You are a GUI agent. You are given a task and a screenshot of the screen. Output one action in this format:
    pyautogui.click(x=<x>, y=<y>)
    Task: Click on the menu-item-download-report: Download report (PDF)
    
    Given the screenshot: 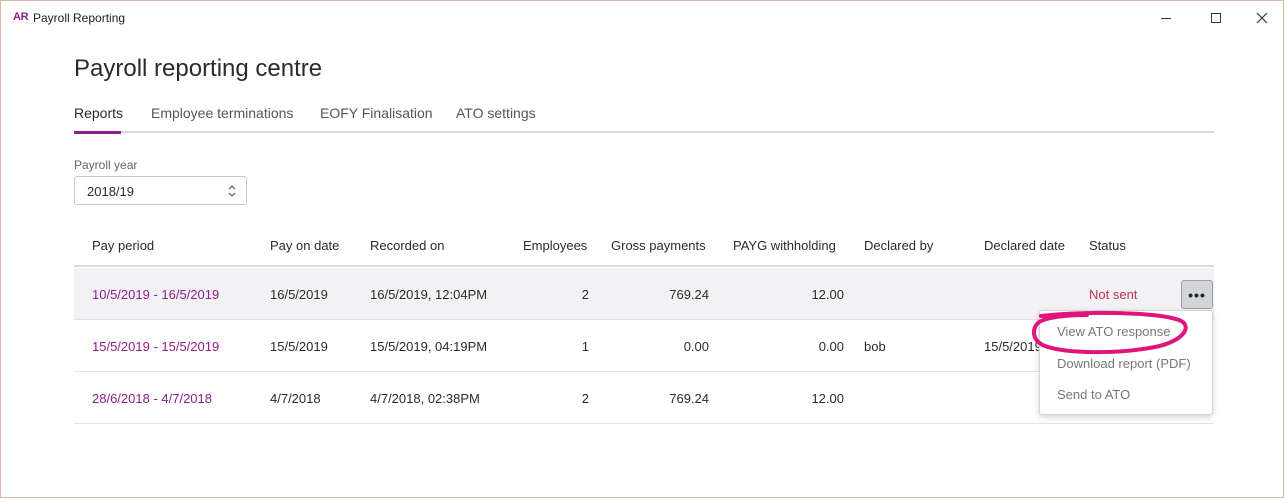 What is the action you would take?
    pyautogui.click(x=1124, y=363)
    